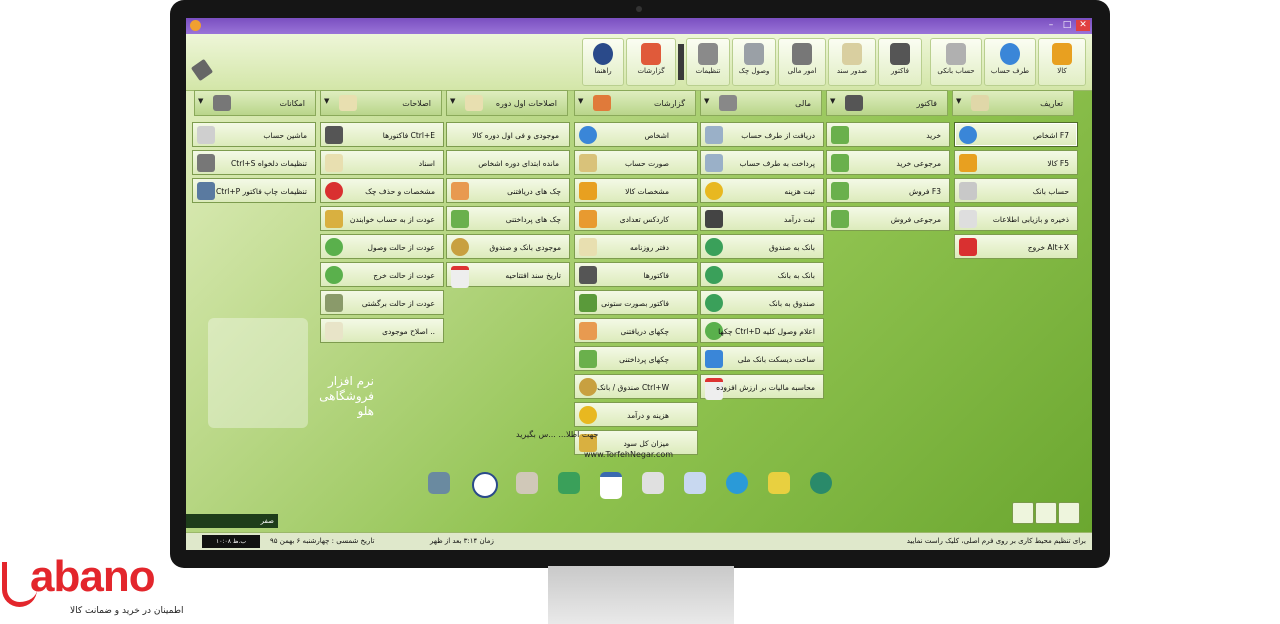 This screenshot has height=624, width=1280. I want to click on screen-icon, so click(1023, 513).